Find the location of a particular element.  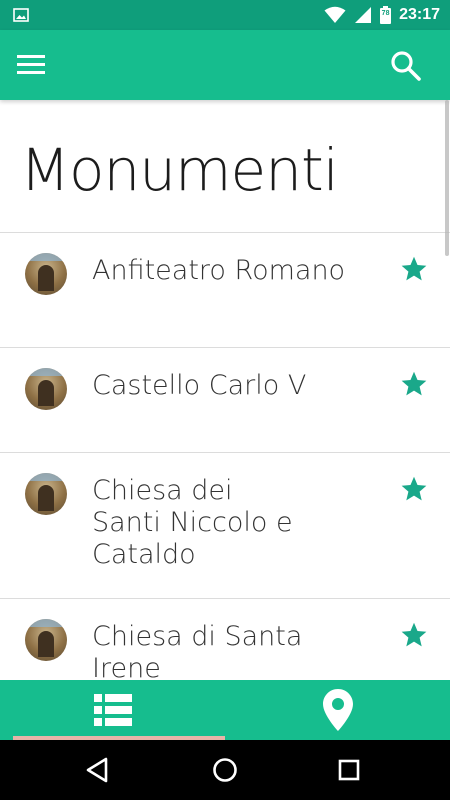

tab-map is located at coordinates (337, 710).